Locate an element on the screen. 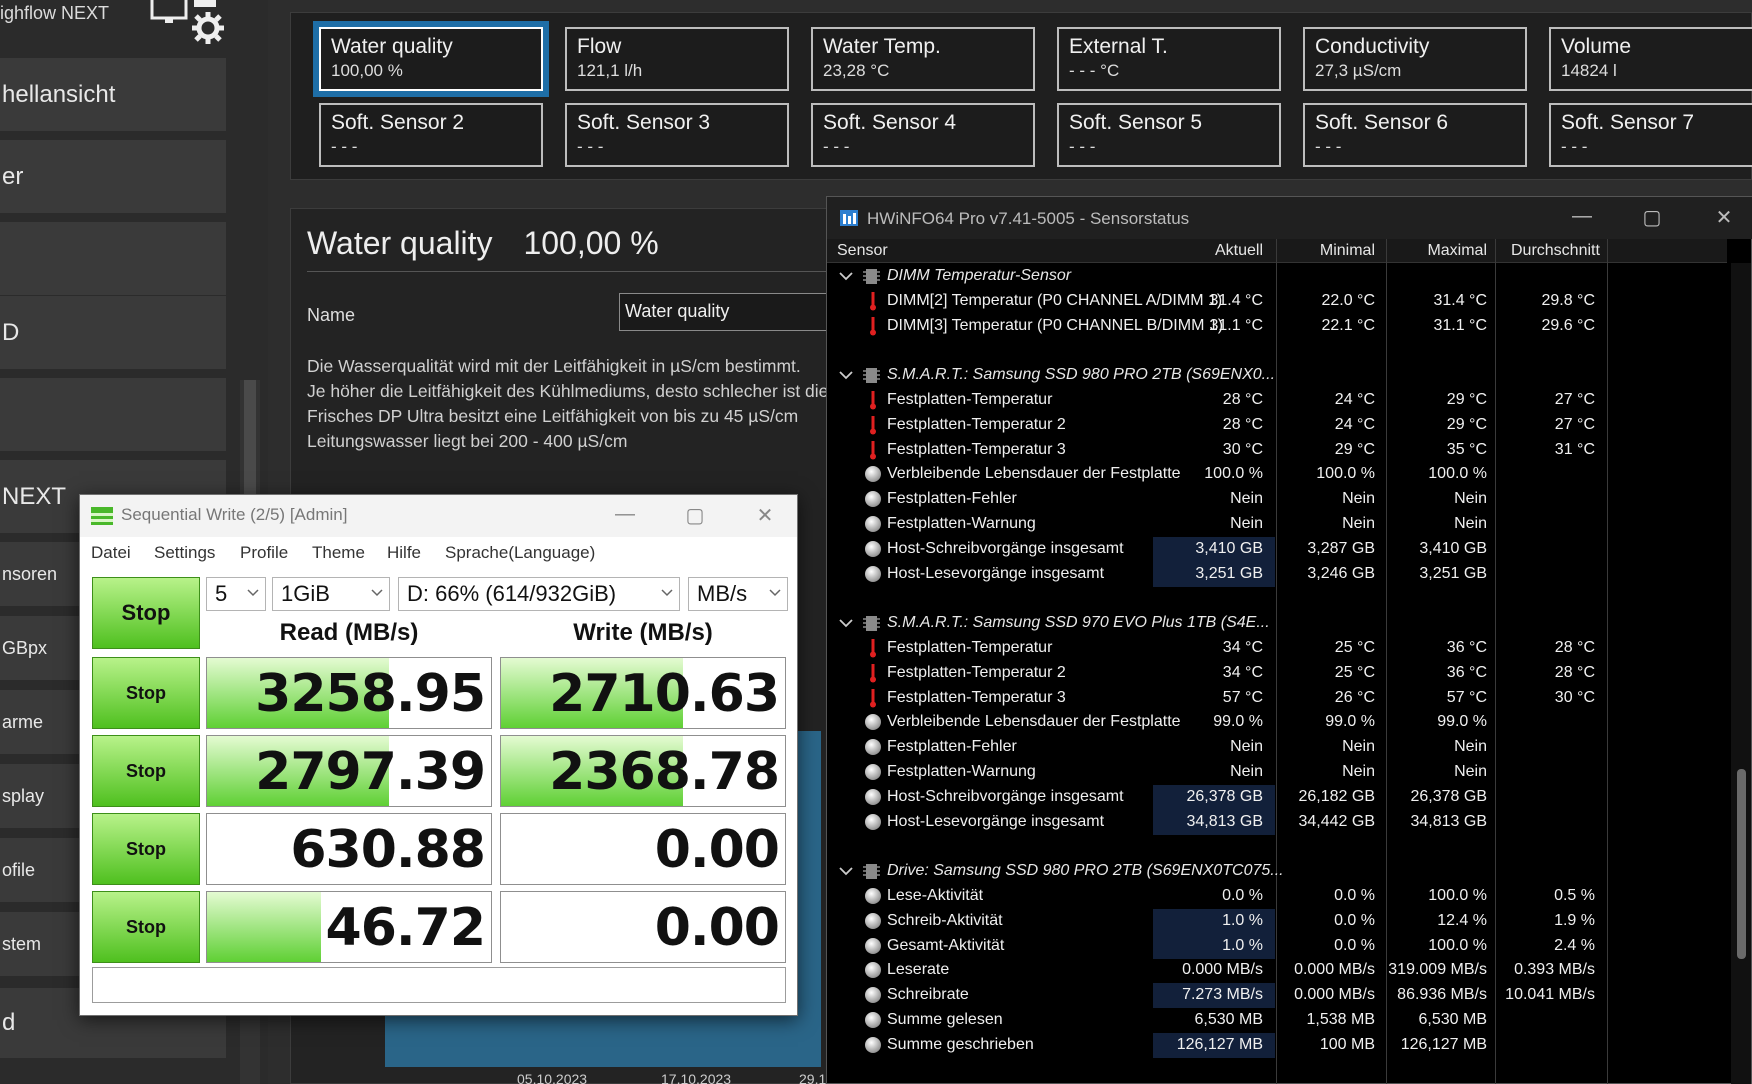  tile-soft-sensor-7: Soft. Sensor 7 - - - is located at coordinates (1650, 135).